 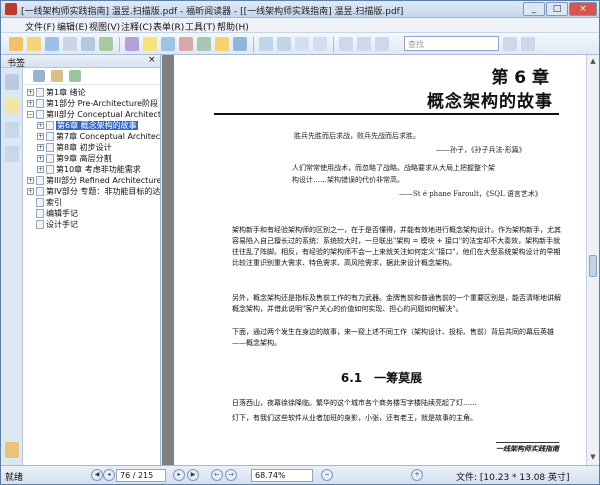 I want to click on select-icon, so click(x=52, y=44).